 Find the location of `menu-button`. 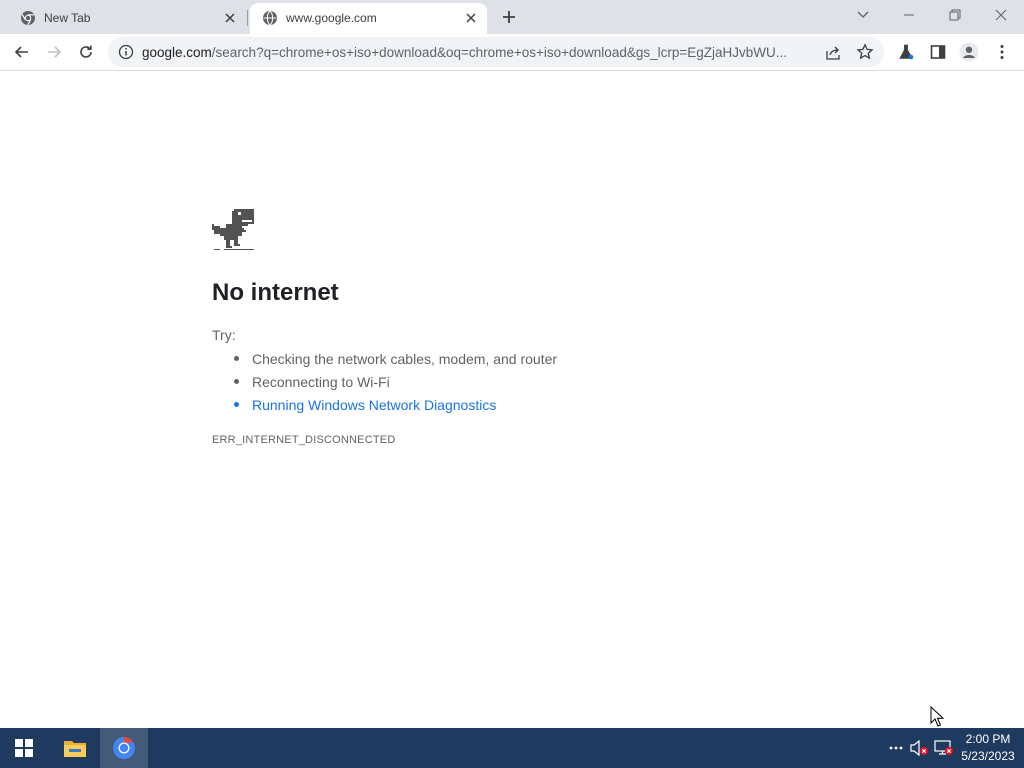

menu-button is located at coordinates (1002, 52).